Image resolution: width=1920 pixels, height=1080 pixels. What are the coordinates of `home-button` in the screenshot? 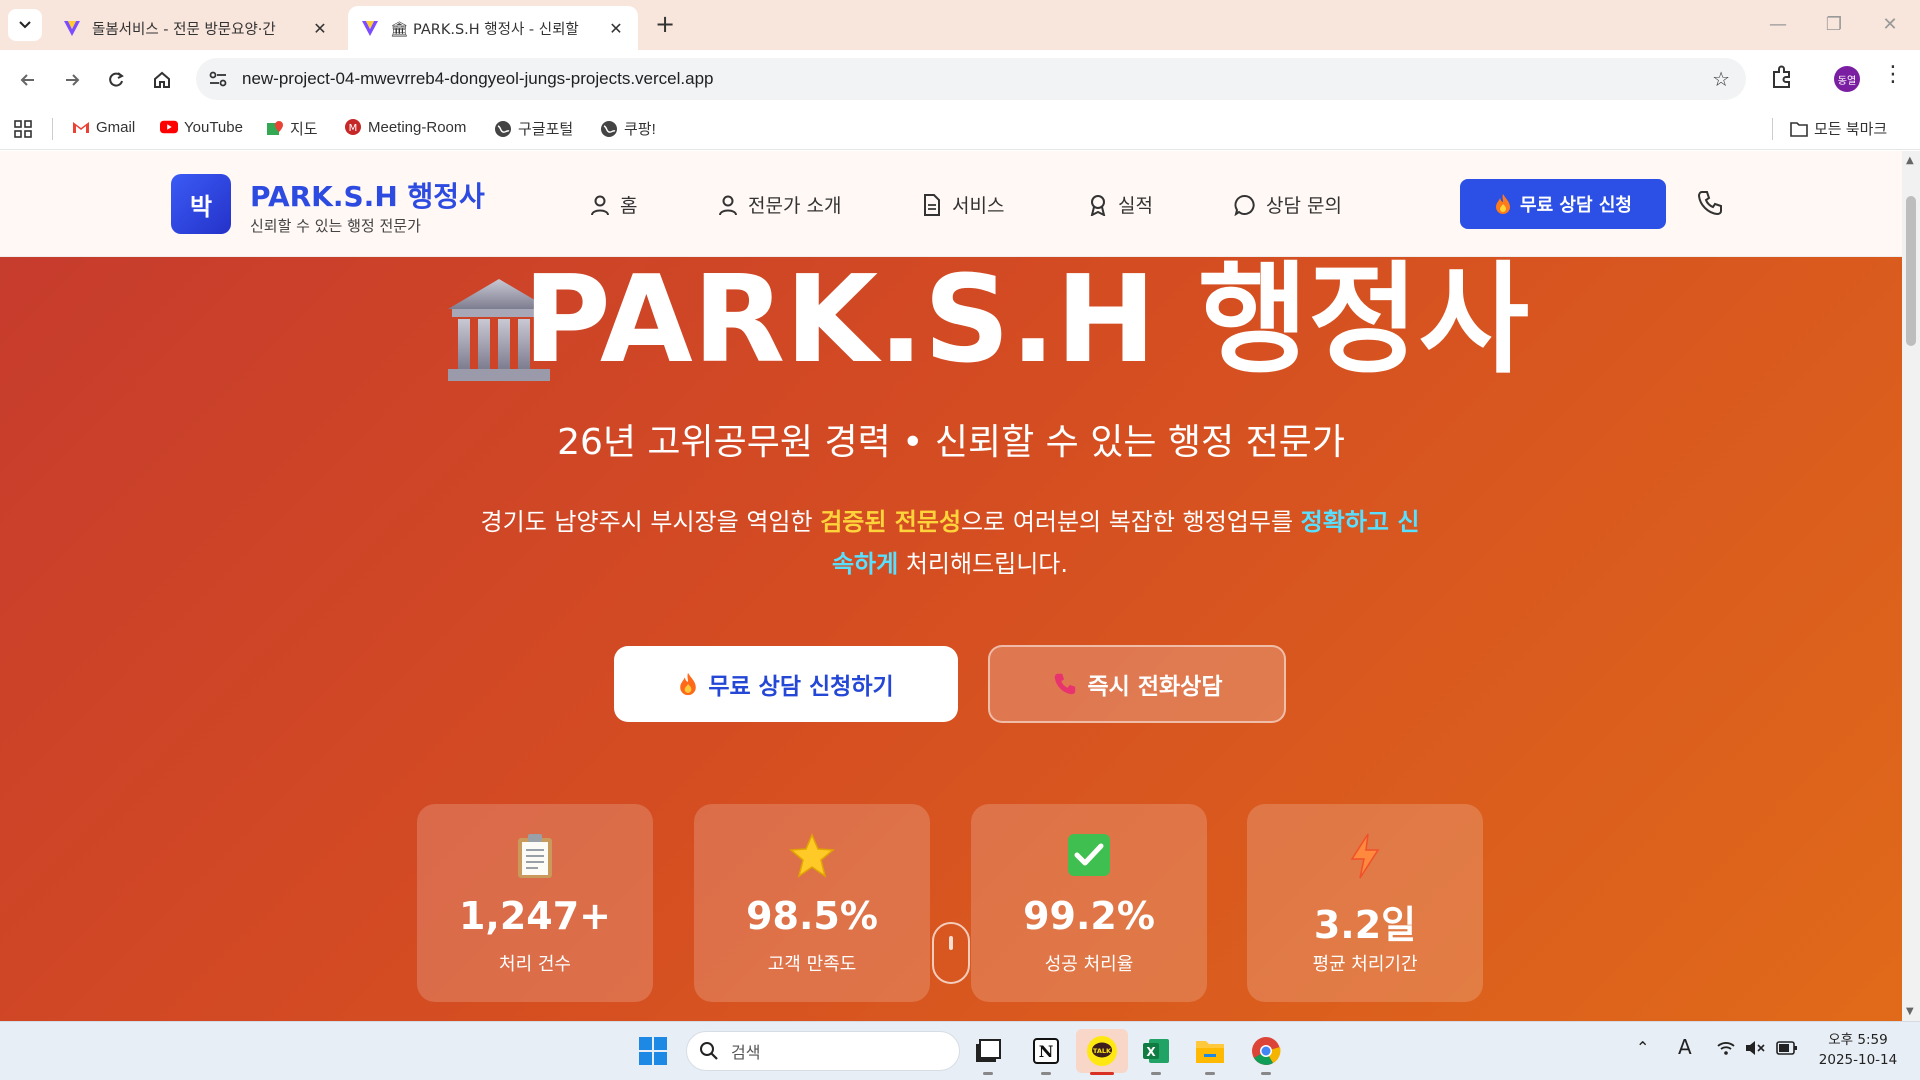 It's located at (162, 80).